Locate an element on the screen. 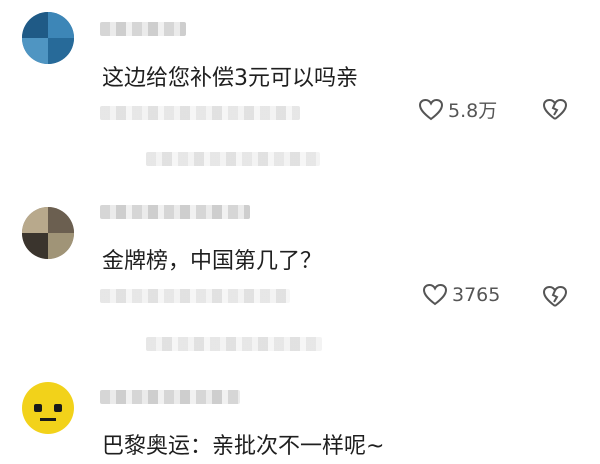 This screenshot has height=464, width=600. like-group: 3765 is located at coordinates (461, 295).